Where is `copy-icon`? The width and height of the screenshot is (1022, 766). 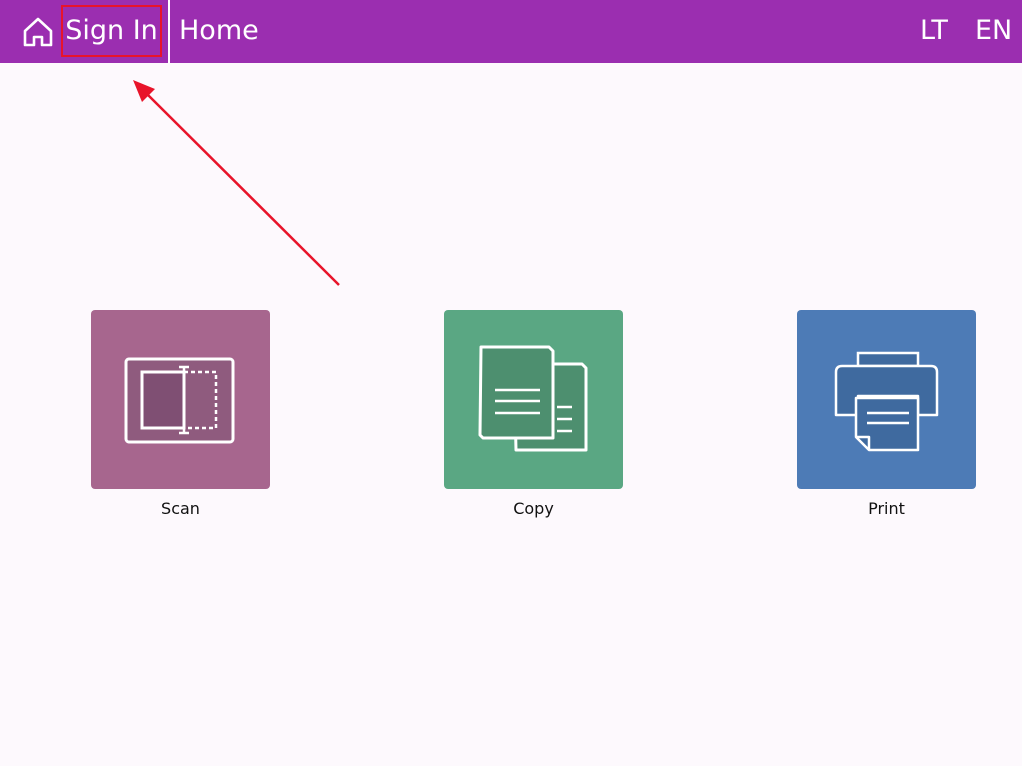 copy-icon is located at coordinates (533, 398).